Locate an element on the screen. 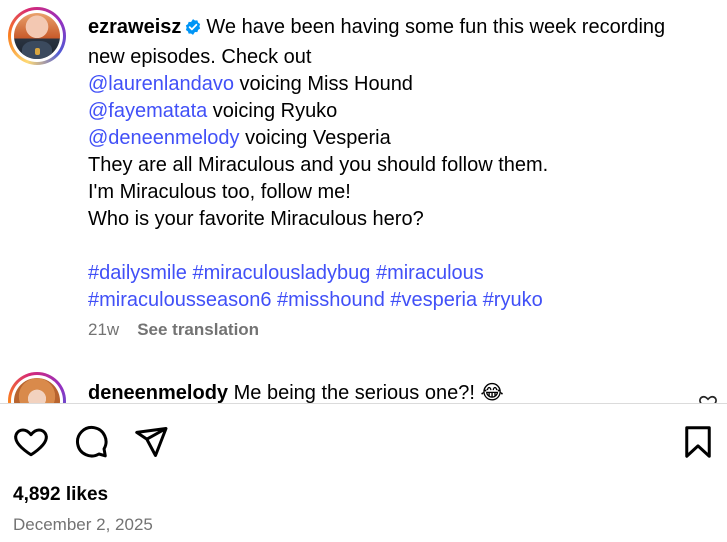 The width and height of the screenshot is (727, 542). share-icon is located at coordinates (151, 442).